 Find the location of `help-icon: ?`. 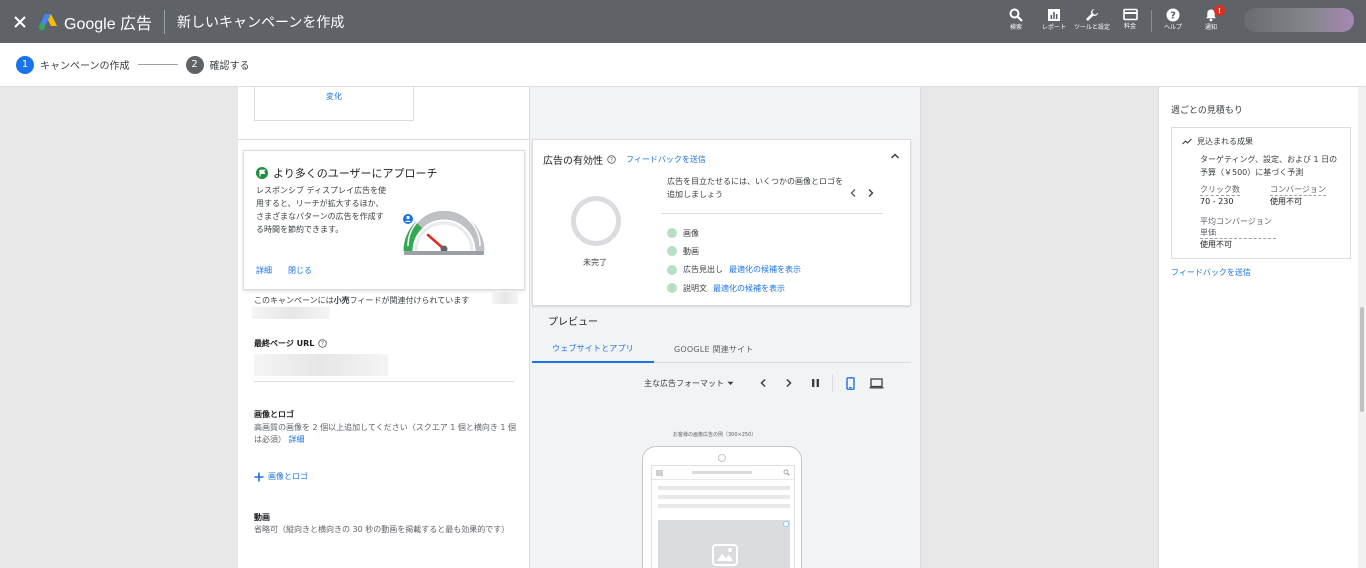

help-icon: ? is located at coordinates (1173, 15).